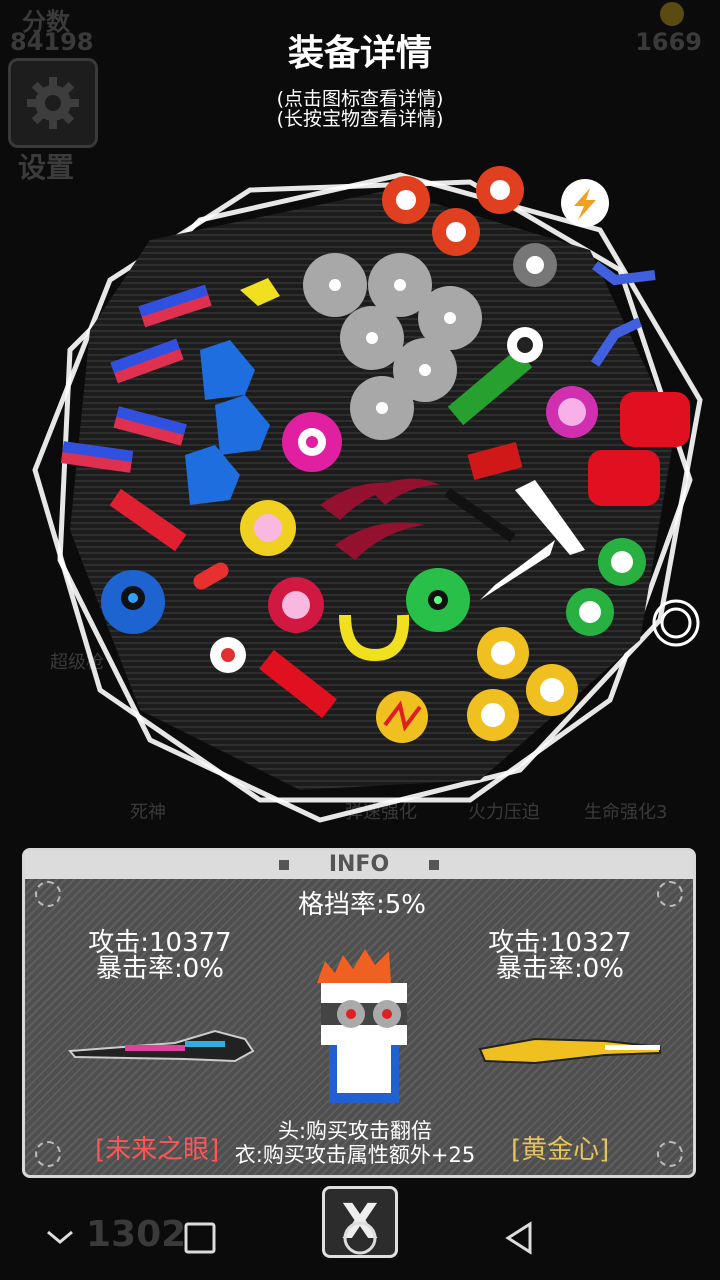 The width and height of the screenshot is (720, 1280). What do you see at coordinates (157, 1150) in the screenshot?
I see `left-weapon-name: [未来之眼]` at bounding box center [157, 1150].